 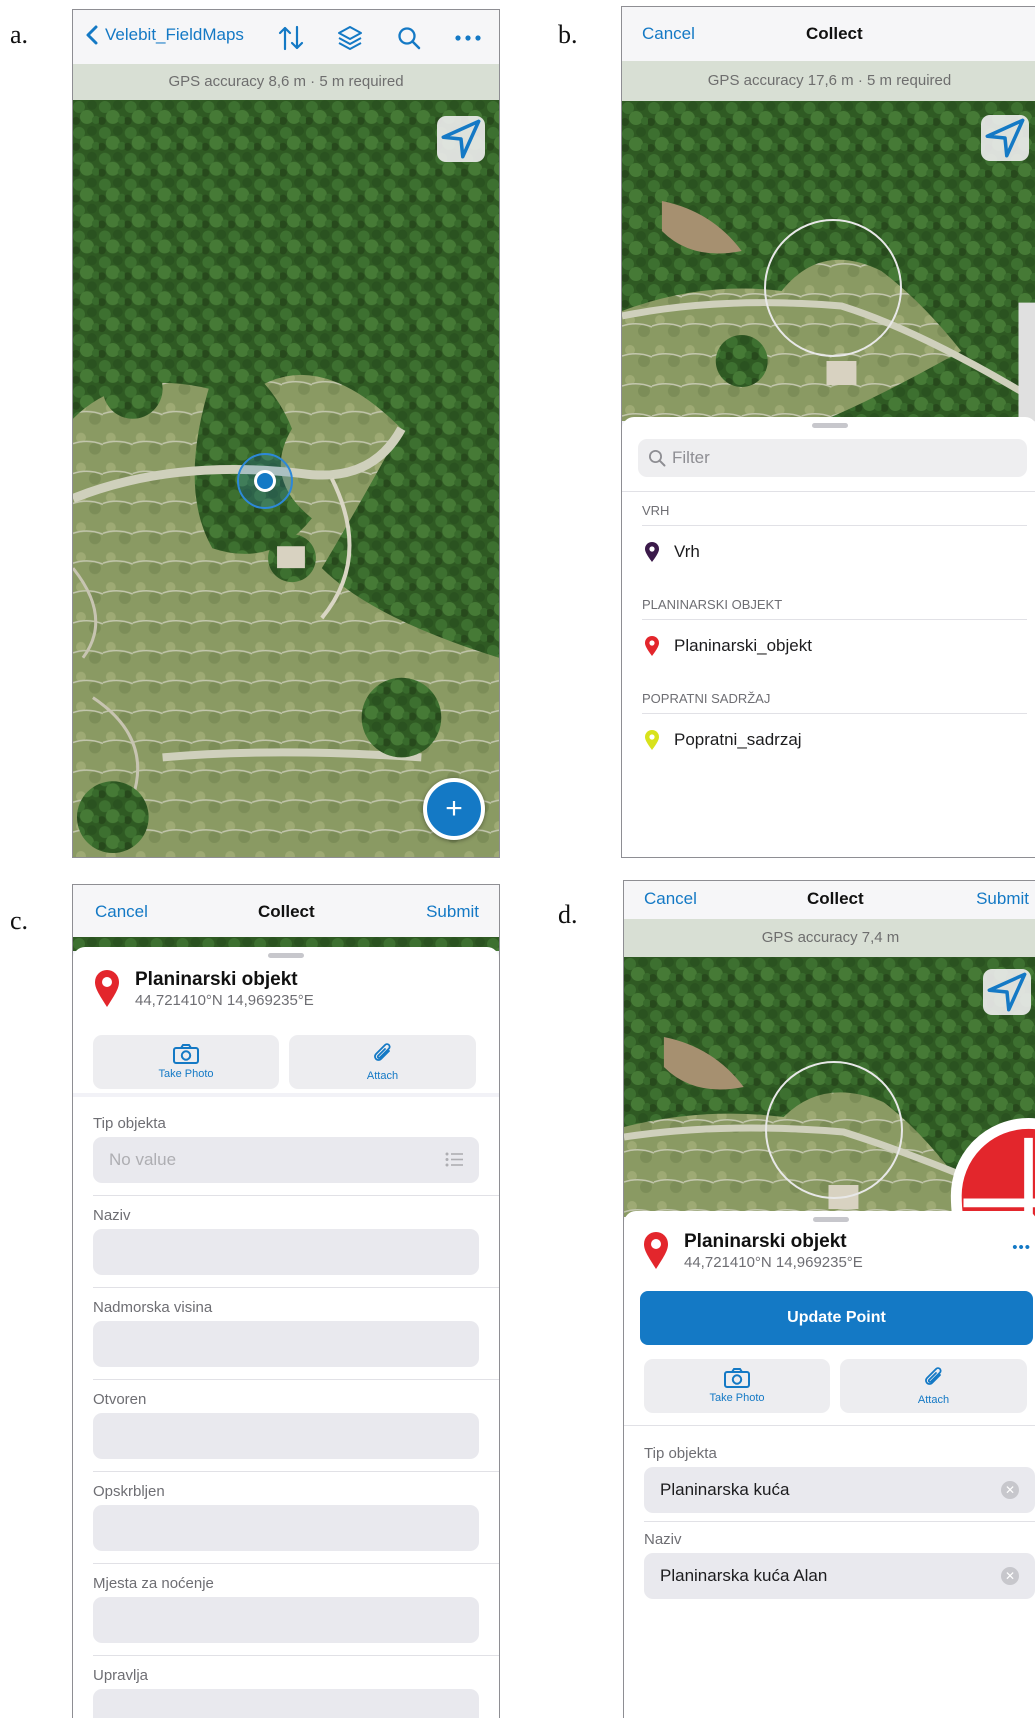 I want to click on gps-accuracy-bar: GPS accuracy 7,4 m, so click(x=829, y=938).